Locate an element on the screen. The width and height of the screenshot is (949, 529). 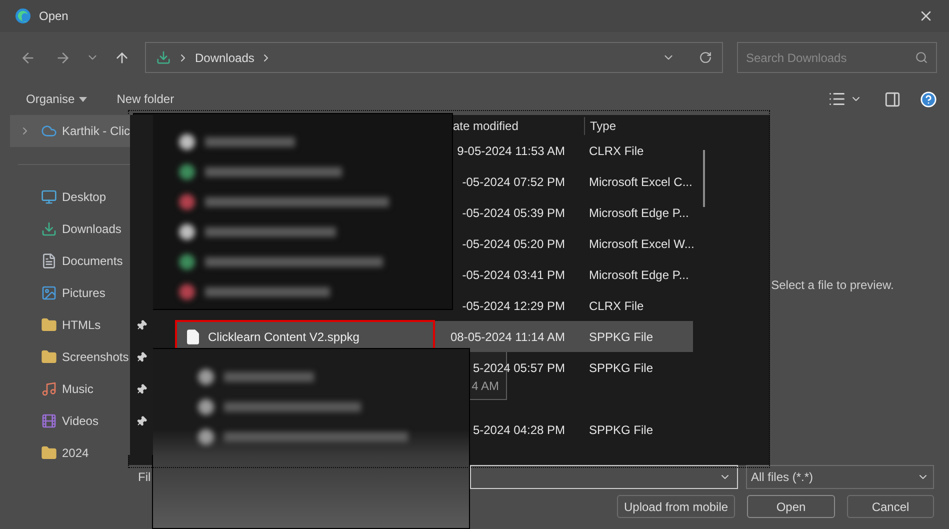
sidebar-item: Videos is located at coordinates (70, 421).